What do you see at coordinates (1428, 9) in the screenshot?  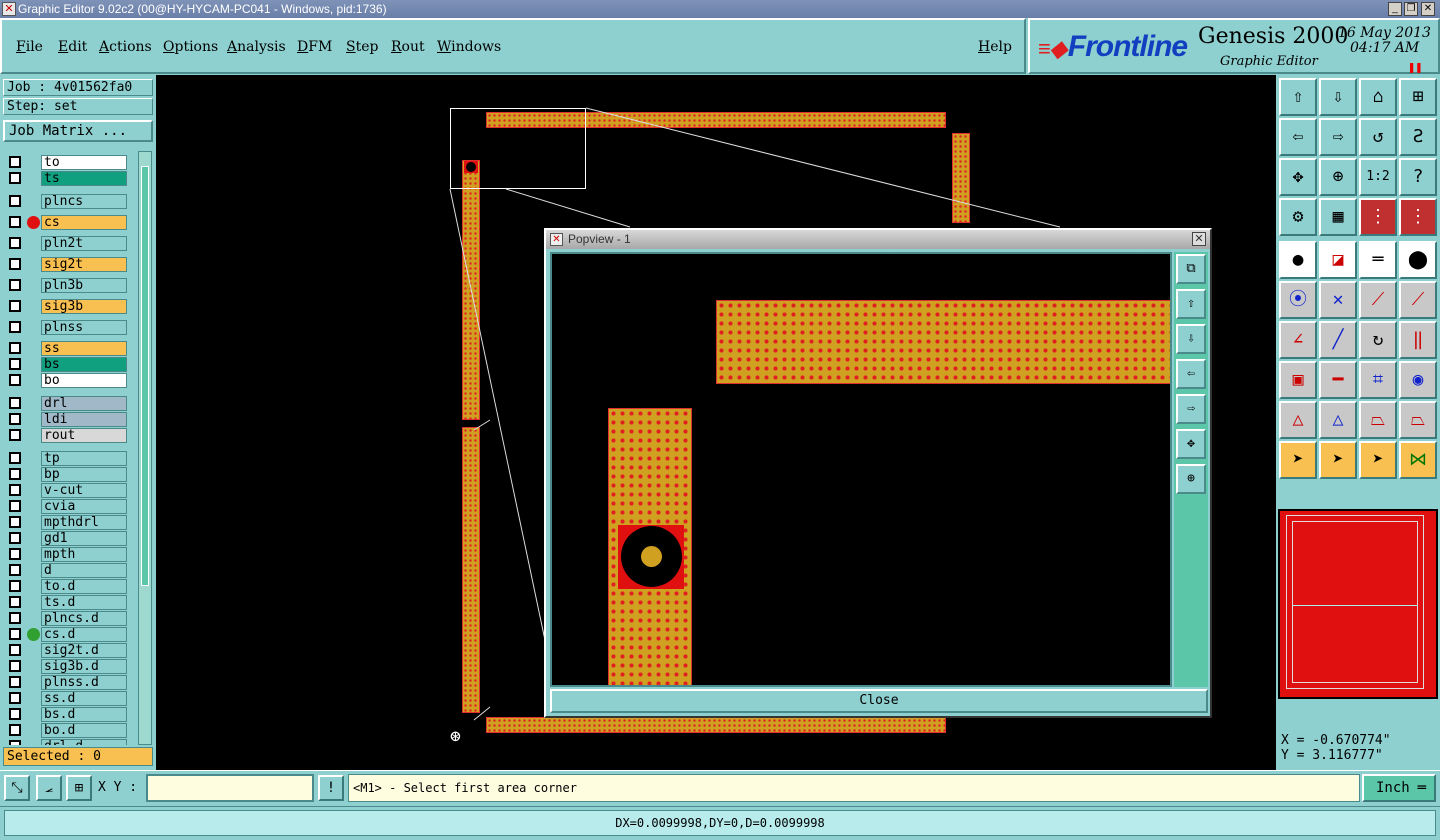 I see `close-window-button: ✕` at bounding box center [1428, 9].